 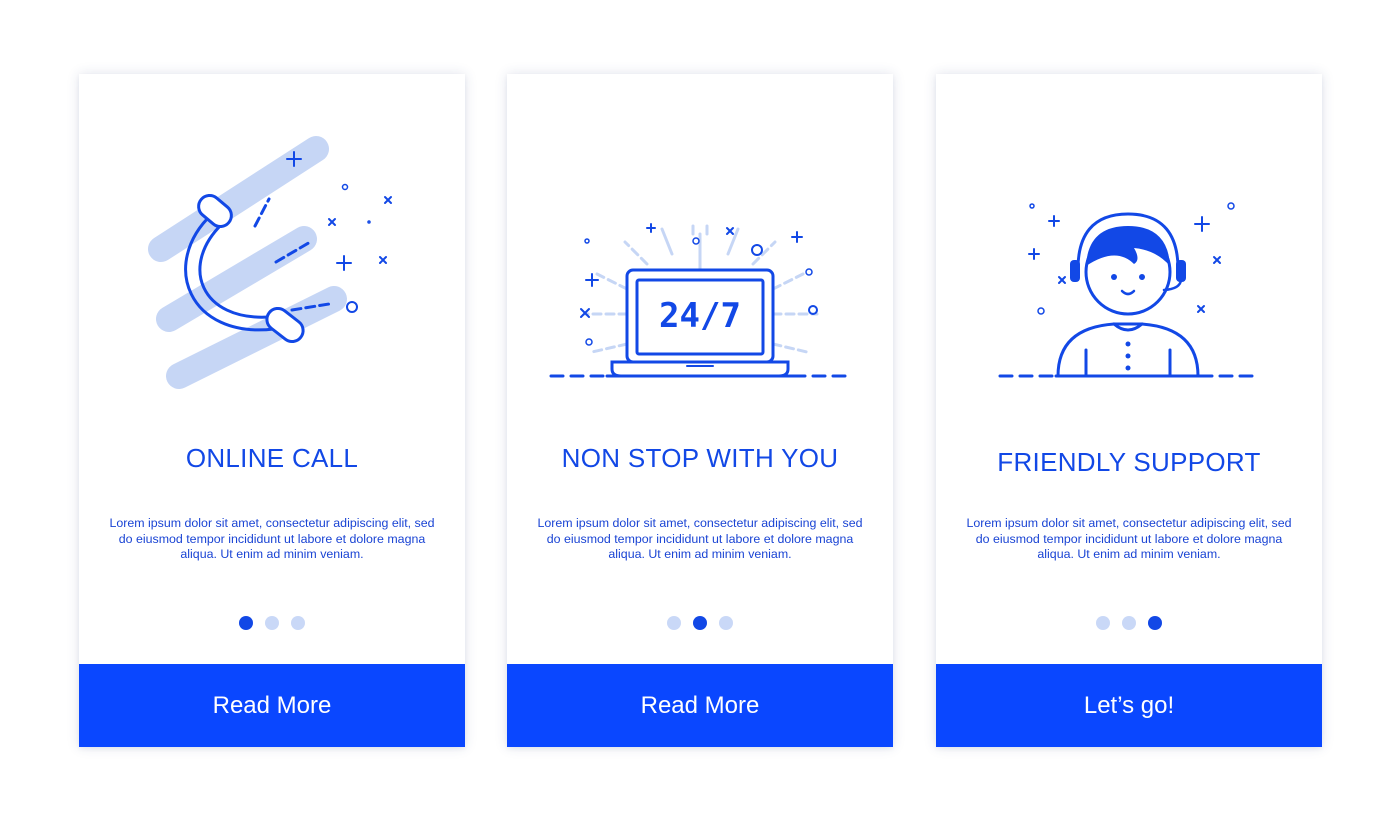 What do you see at coordinates (272, 264) in the screenshot?
I see `phone-icon` at bounding box center [272, 264].